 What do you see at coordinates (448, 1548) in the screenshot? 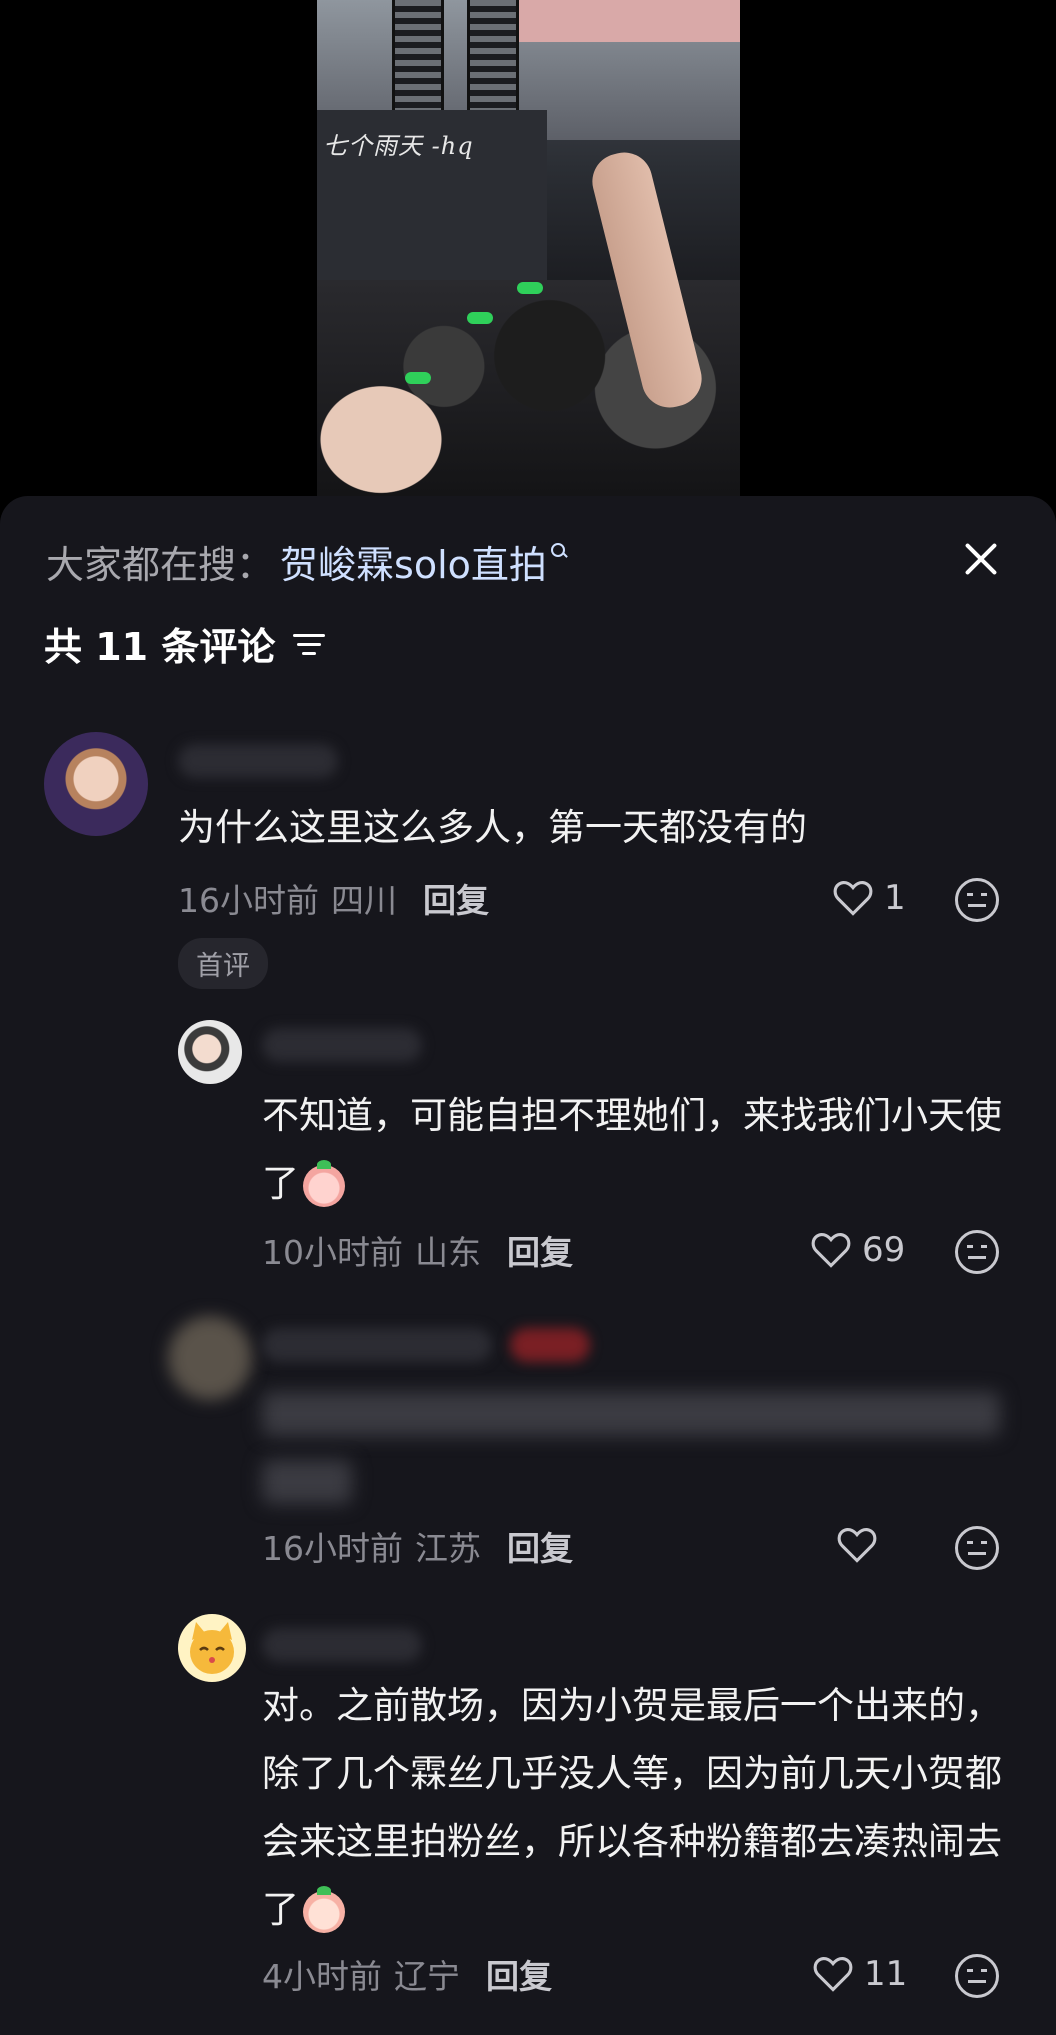
I see `comment-location: 江苏` at bounding box center [448, 1548].